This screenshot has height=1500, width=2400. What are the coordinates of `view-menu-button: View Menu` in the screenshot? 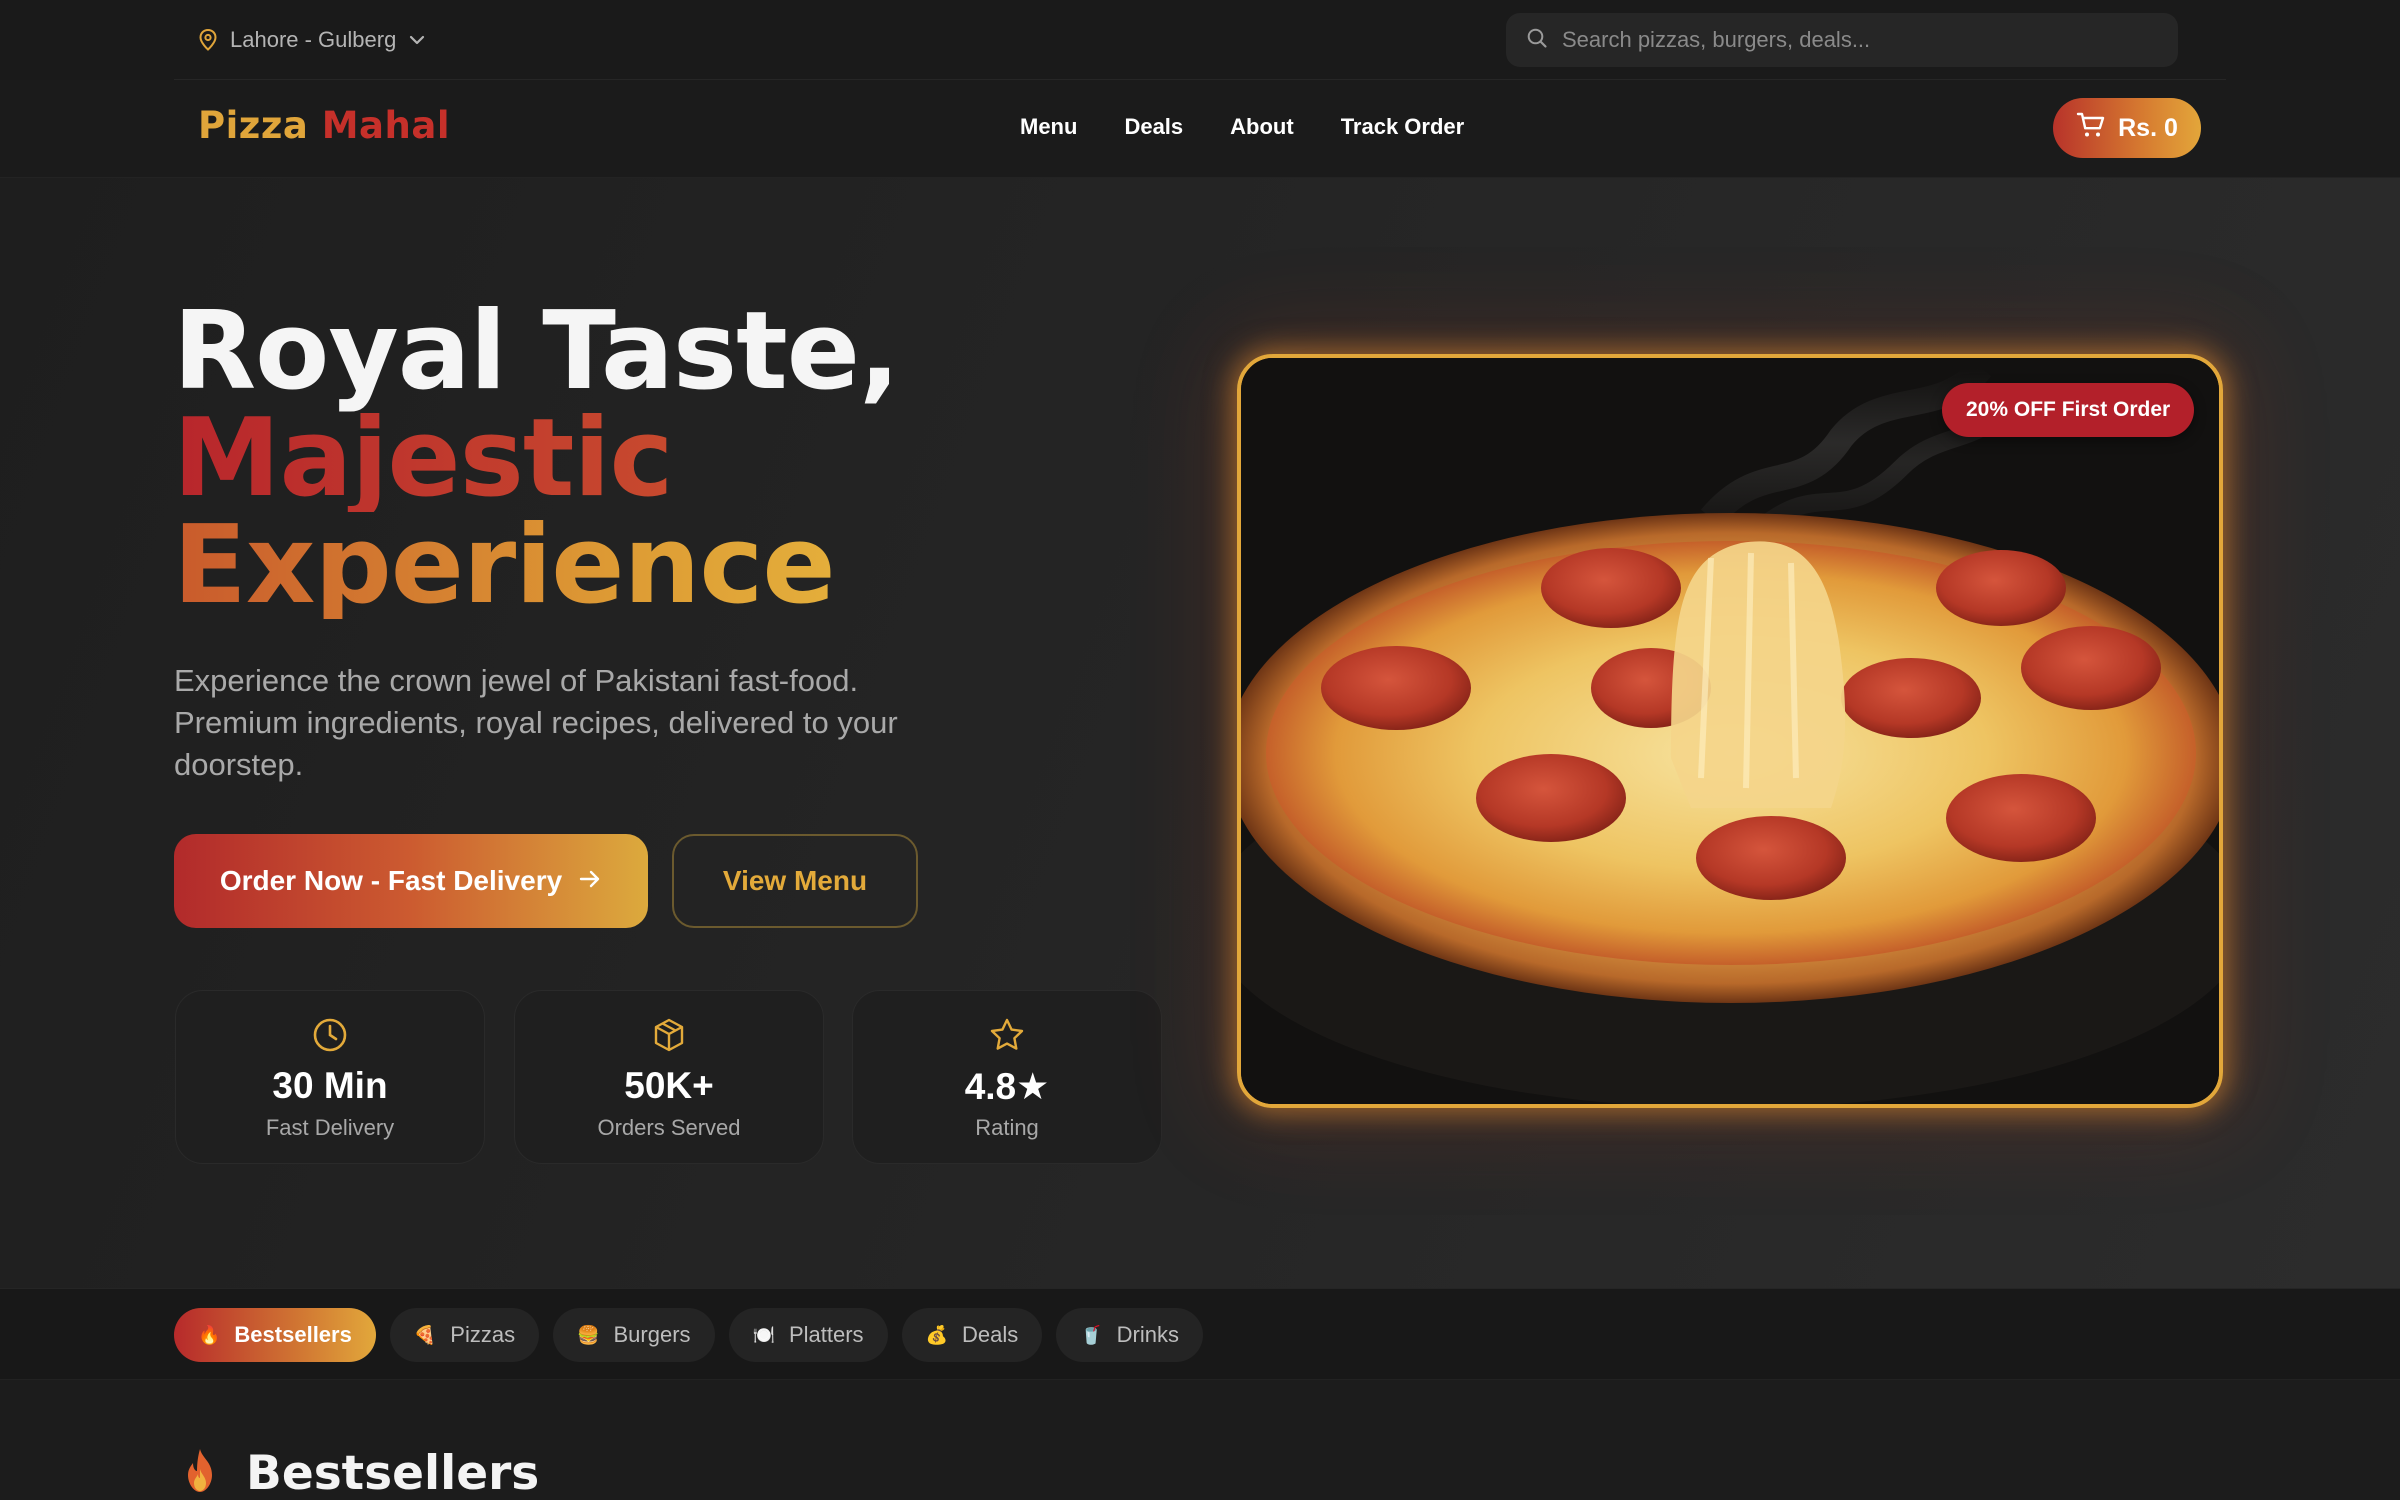 It's located at (795, 881).